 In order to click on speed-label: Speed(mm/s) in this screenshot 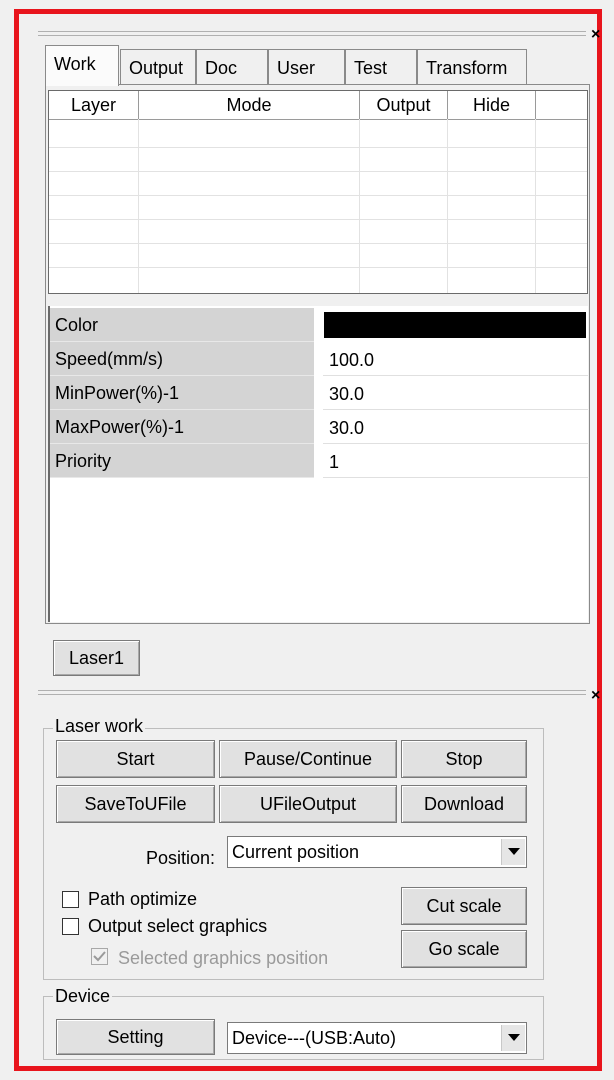, I will do `click(182, 359)`.